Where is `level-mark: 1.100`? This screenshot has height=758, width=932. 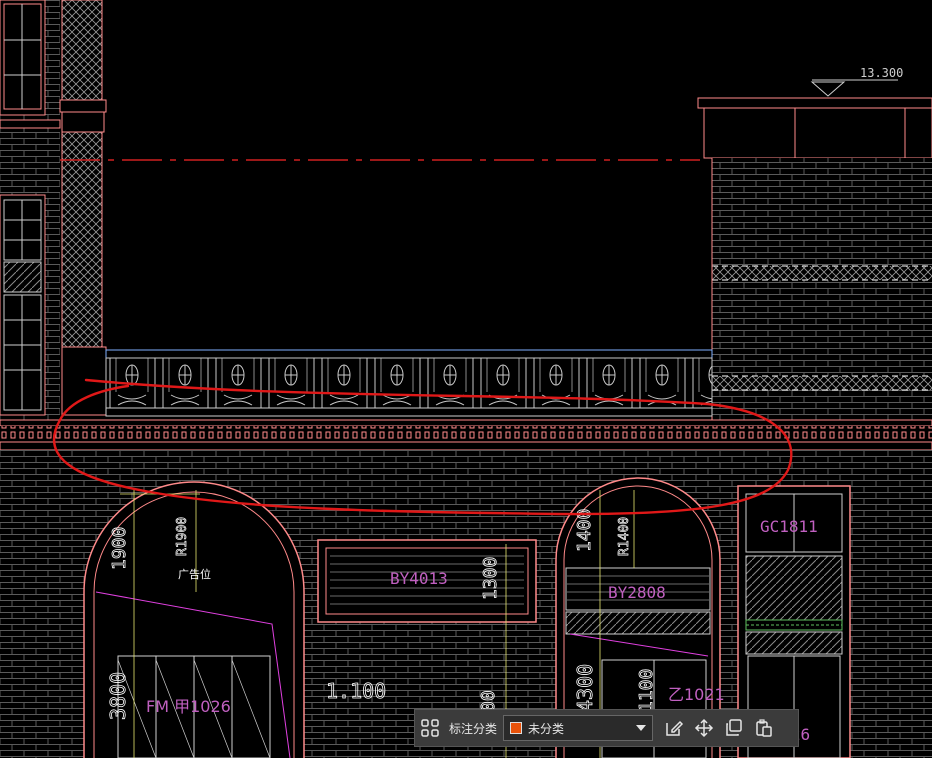
level-mark: 1.100 is located at coordinates (356, 691).